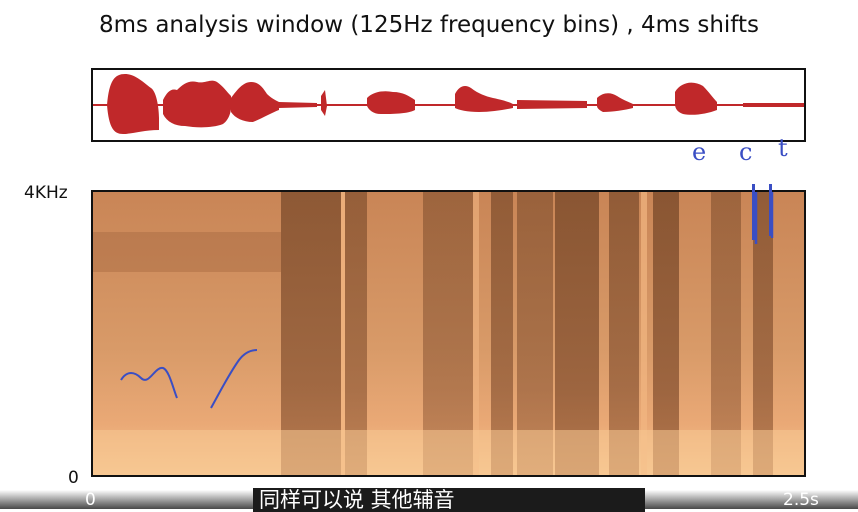  I want to click on waveform-panel, so click(448, 105).